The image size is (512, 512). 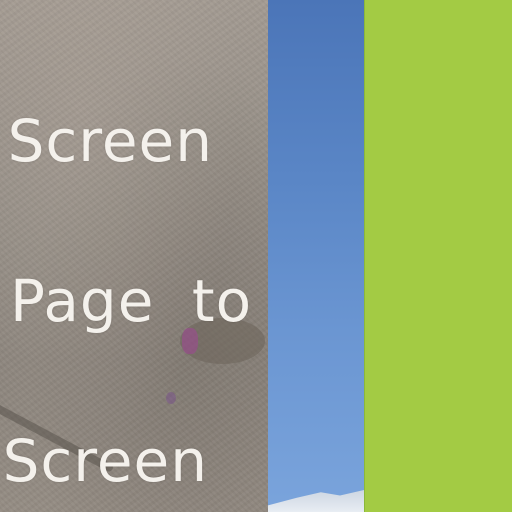 What do you see at coordinates (171, 398) in the screenshot?
I see `photo-petal-shape` at bounding box center [171, 398].